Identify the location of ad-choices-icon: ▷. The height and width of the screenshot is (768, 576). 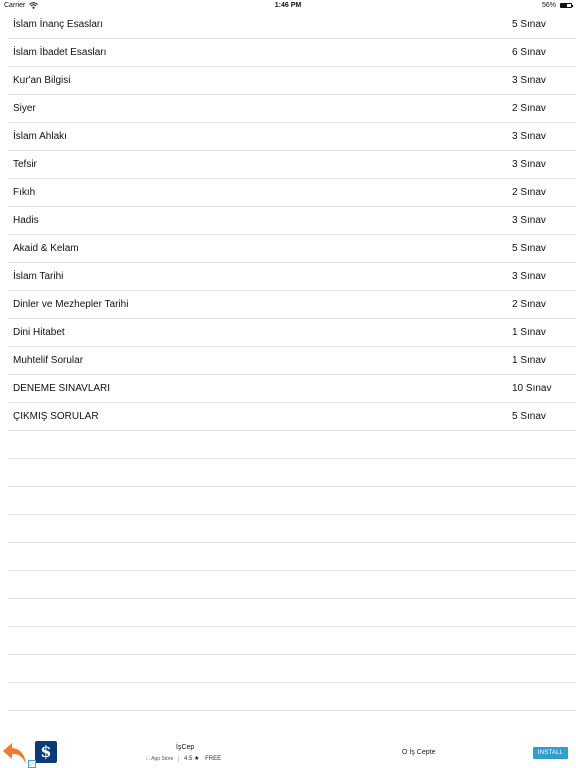
(32, 764).